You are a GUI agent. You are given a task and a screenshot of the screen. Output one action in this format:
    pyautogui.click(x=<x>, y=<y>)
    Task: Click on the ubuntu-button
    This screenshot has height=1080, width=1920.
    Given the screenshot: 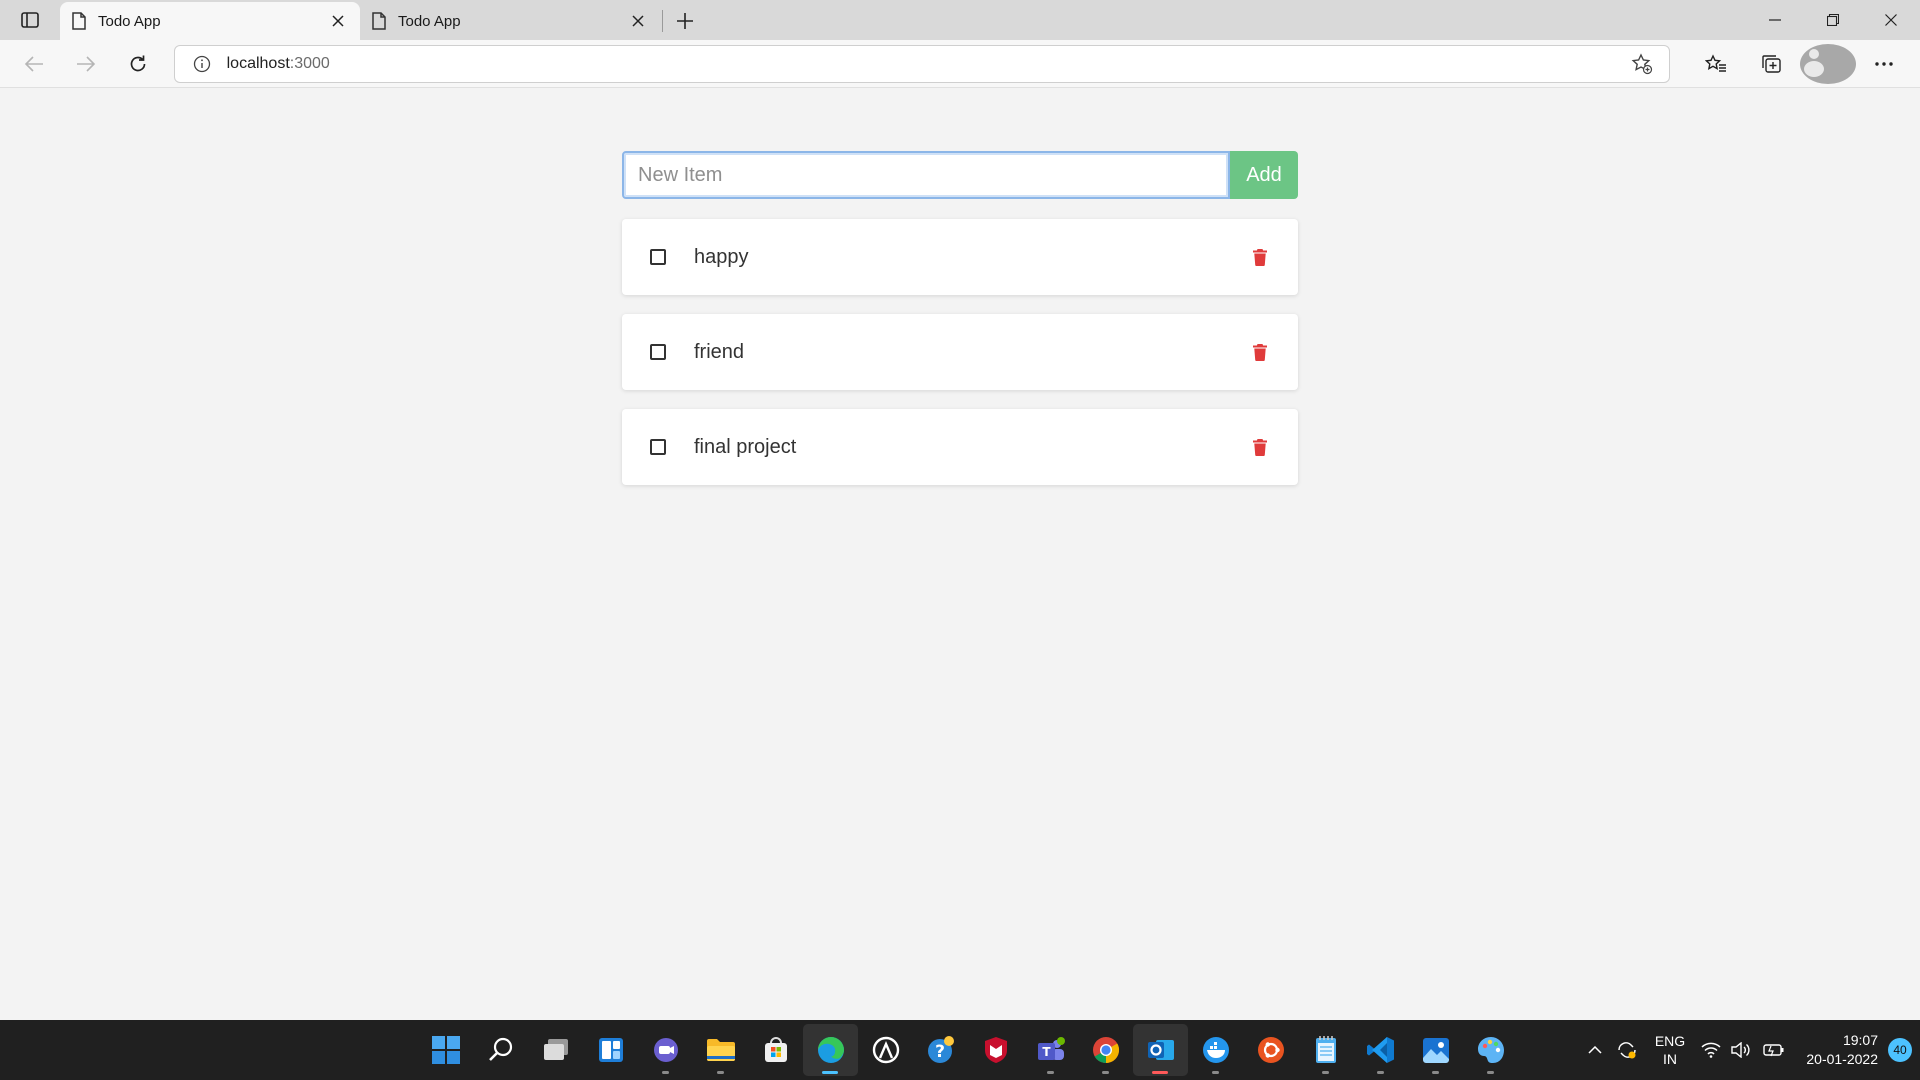 What is the action you would take?
    pyautogui.click(x=1270, y=1050)
    